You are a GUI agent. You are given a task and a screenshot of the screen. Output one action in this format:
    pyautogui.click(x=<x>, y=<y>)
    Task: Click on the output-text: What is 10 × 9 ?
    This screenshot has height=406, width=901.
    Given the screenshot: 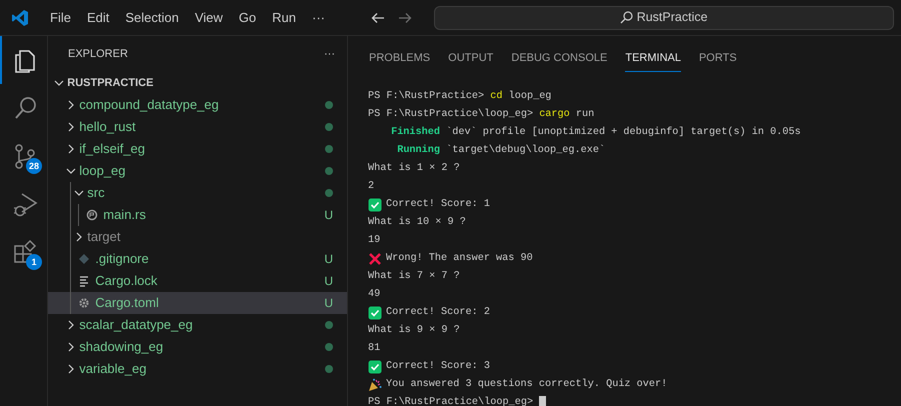 What is the action you would take?
    pyautogui.click(x=417, y=223)
    